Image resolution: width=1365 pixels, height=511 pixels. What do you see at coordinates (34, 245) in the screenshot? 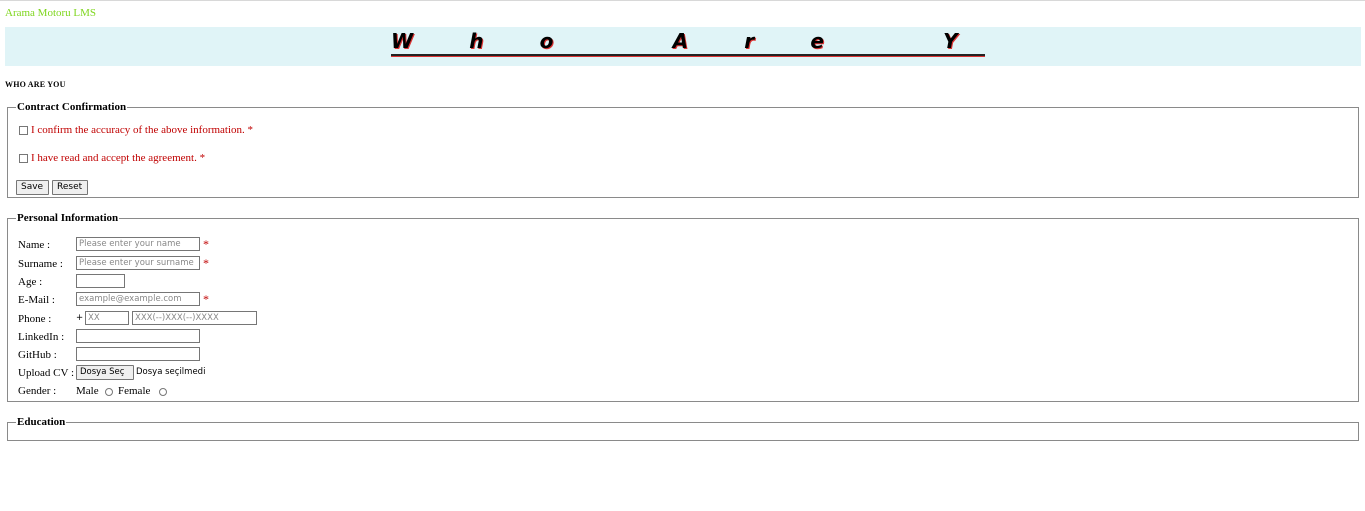
I see `name-label: Name :` at bounding box center [34, 245].